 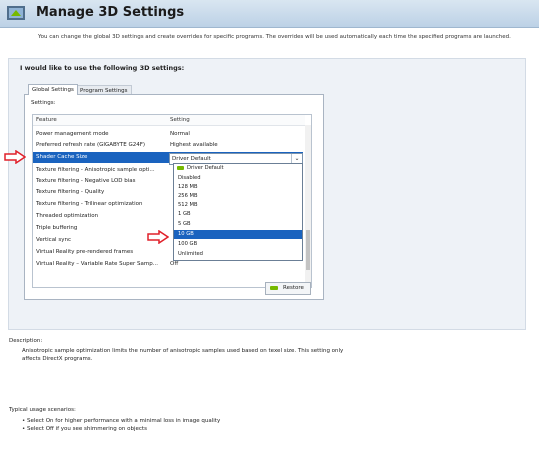 I want to click on column-header-feature-label: Feature, so click(x=46, y=120).